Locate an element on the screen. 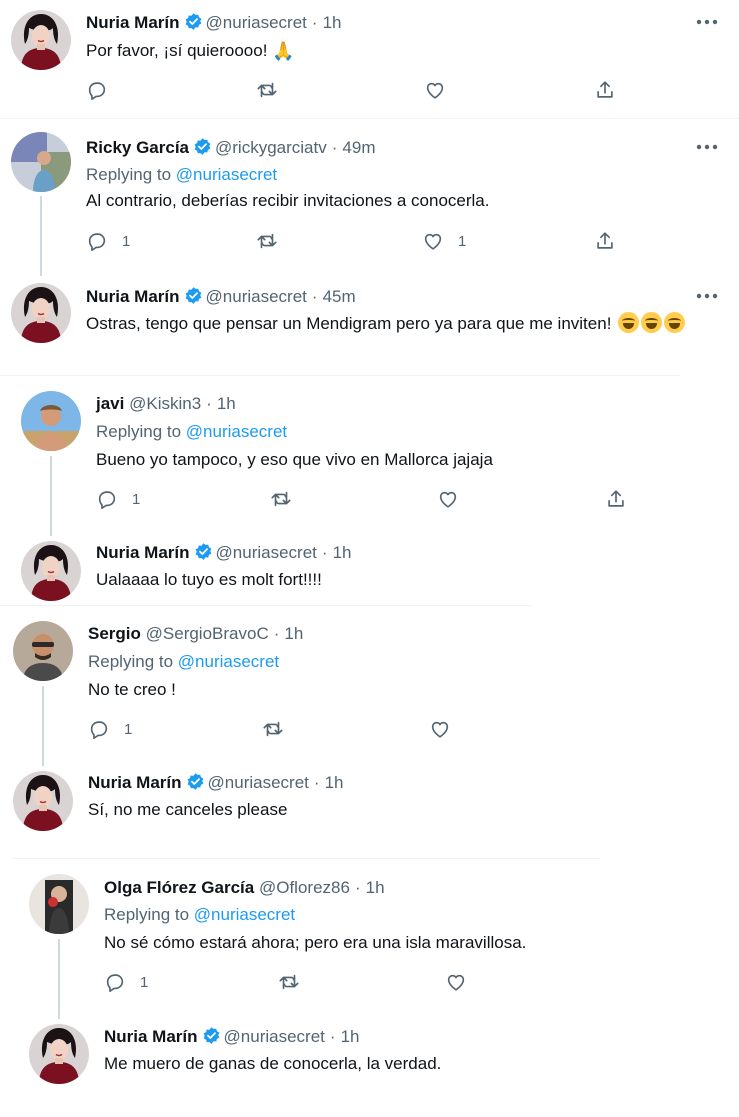  like-button: 1 is located at coordinates (444, 241).